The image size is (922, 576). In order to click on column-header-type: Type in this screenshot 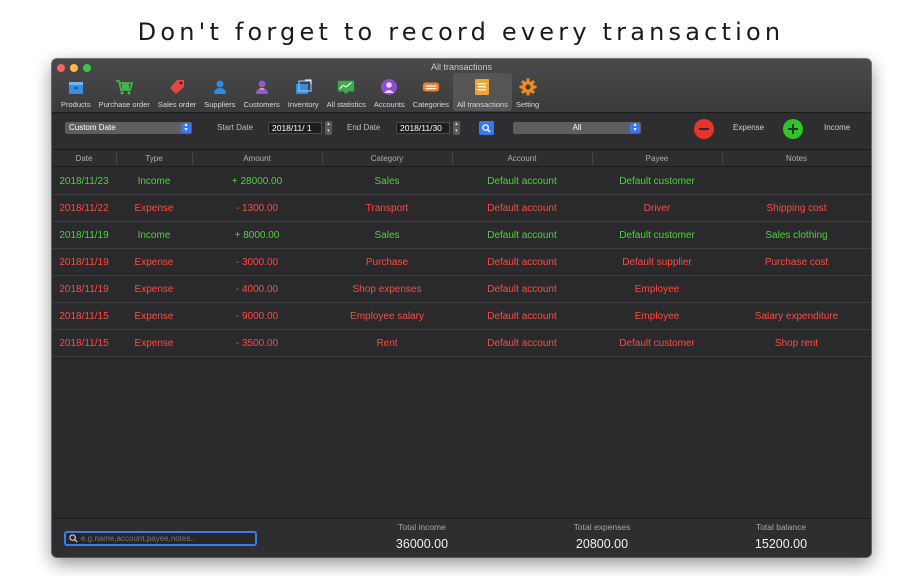, I will do `click(154, 158)`.